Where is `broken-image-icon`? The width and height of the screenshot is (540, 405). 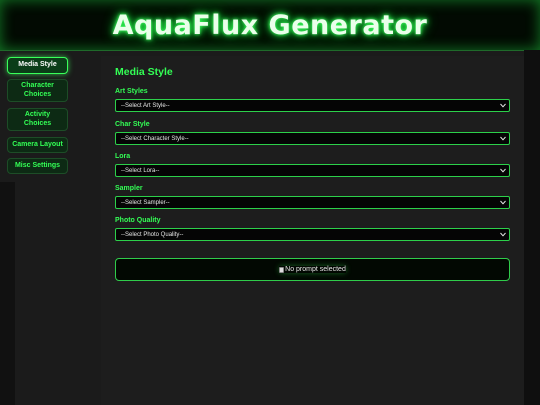
broken-image-icon is located at coordinates (282, 269).